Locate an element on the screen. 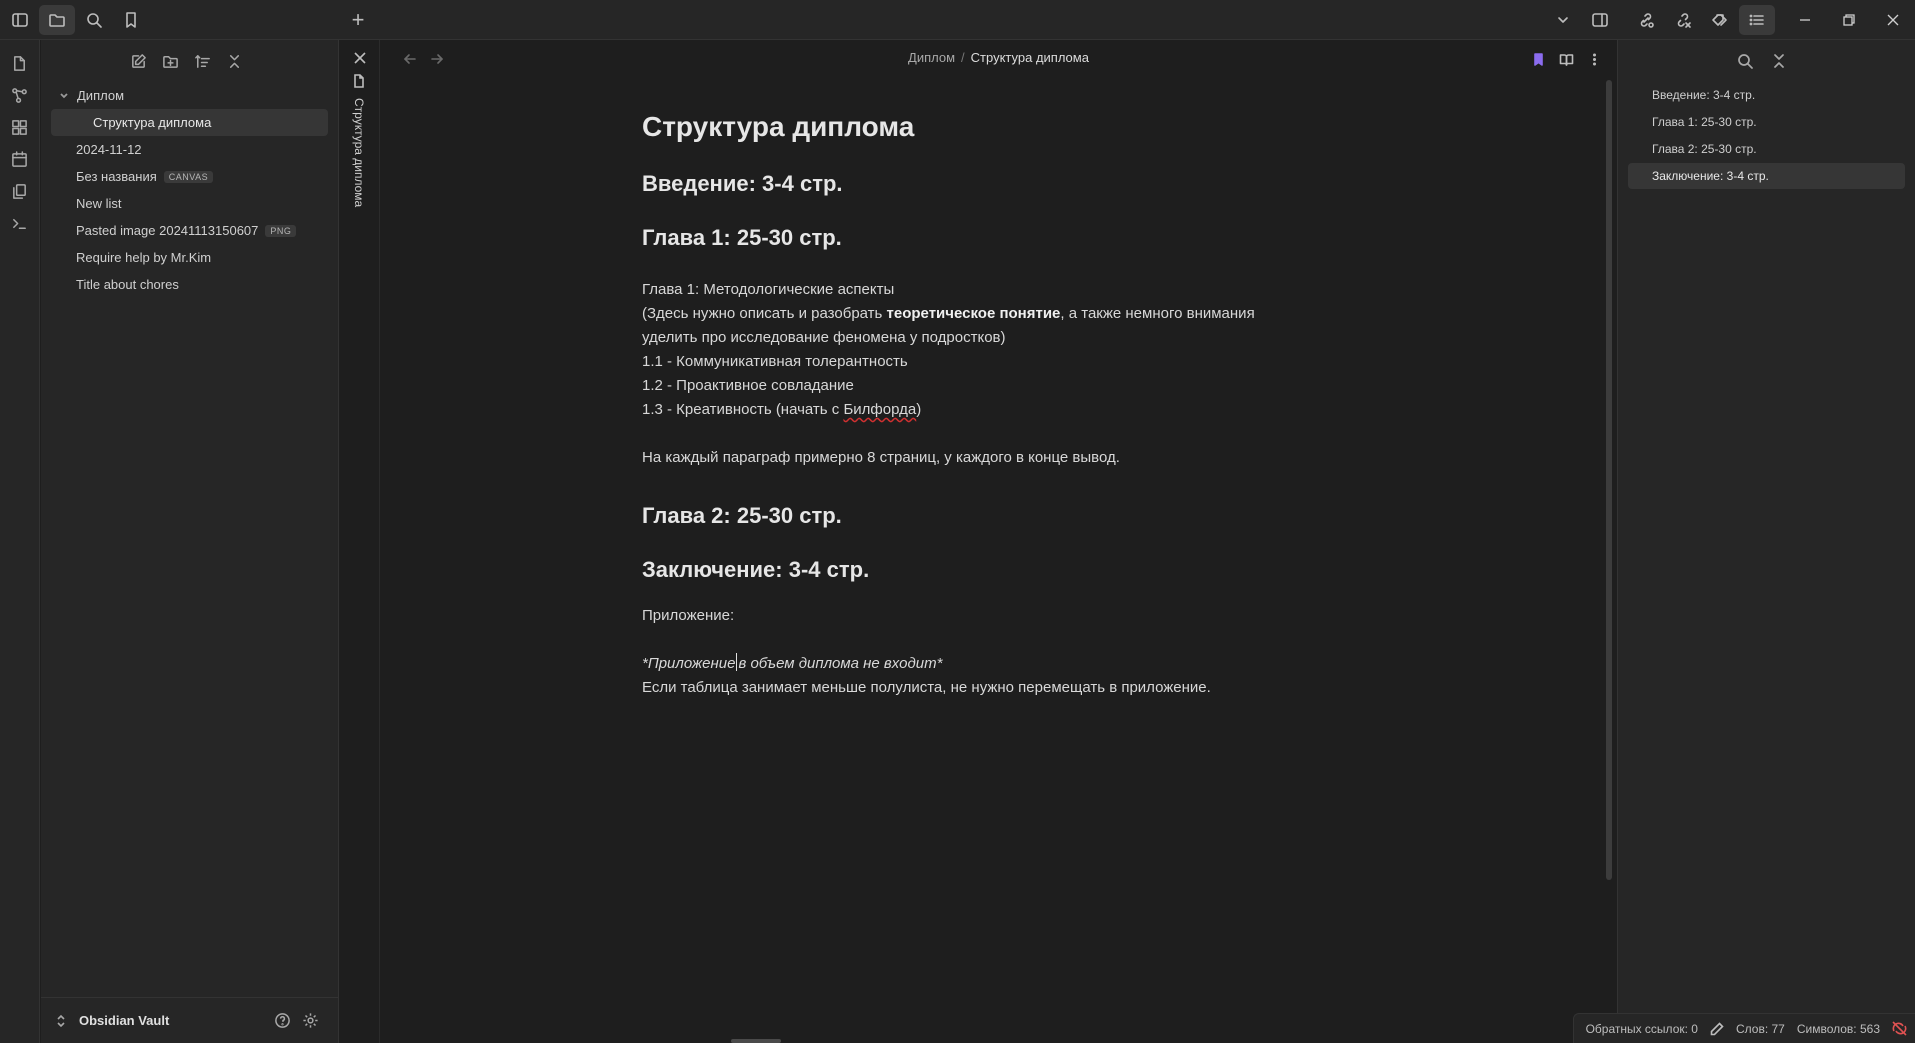 The image size is (1915, 1043). heading-chapter-2: Глава 2: 25-30 стр. is located at coordinates (742, 515).